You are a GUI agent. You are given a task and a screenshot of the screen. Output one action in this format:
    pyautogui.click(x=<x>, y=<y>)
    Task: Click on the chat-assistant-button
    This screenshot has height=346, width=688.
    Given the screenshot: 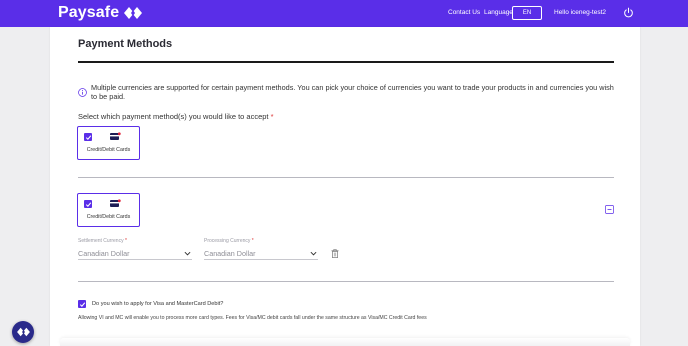 What is the action you would take?
    pyautogui.click(x=23, y=332)
    